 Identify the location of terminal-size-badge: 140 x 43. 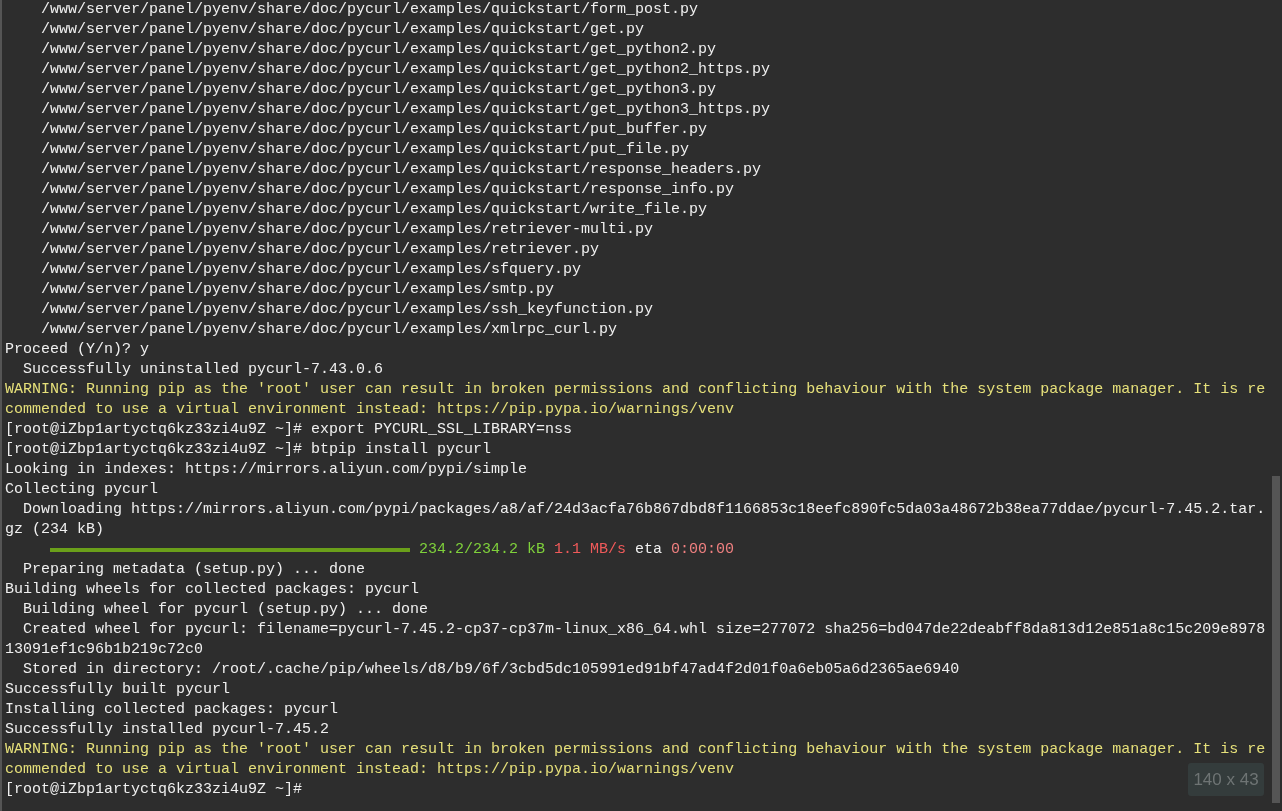
(1226, 779).